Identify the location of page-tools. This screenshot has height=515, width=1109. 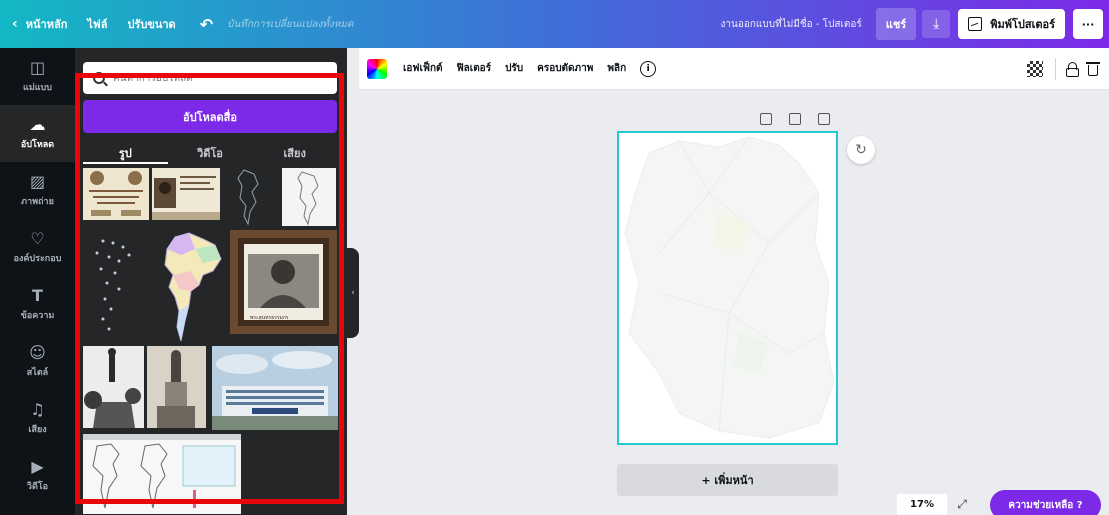
(803, 119).